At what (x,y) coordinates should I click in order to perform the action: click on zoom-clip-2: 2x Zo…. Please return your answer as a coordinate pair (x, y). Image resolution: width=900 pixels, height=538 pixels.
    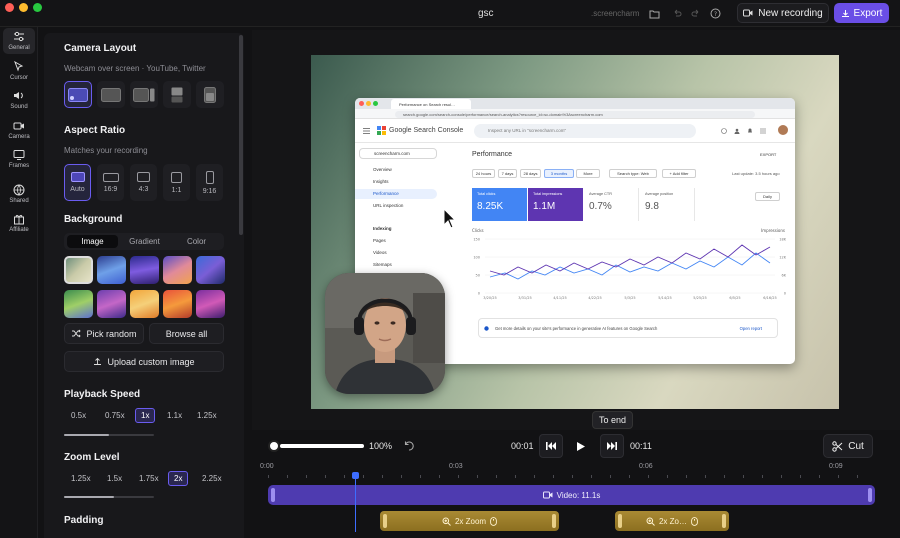
    Looking at the image, I should click on (672, 521).